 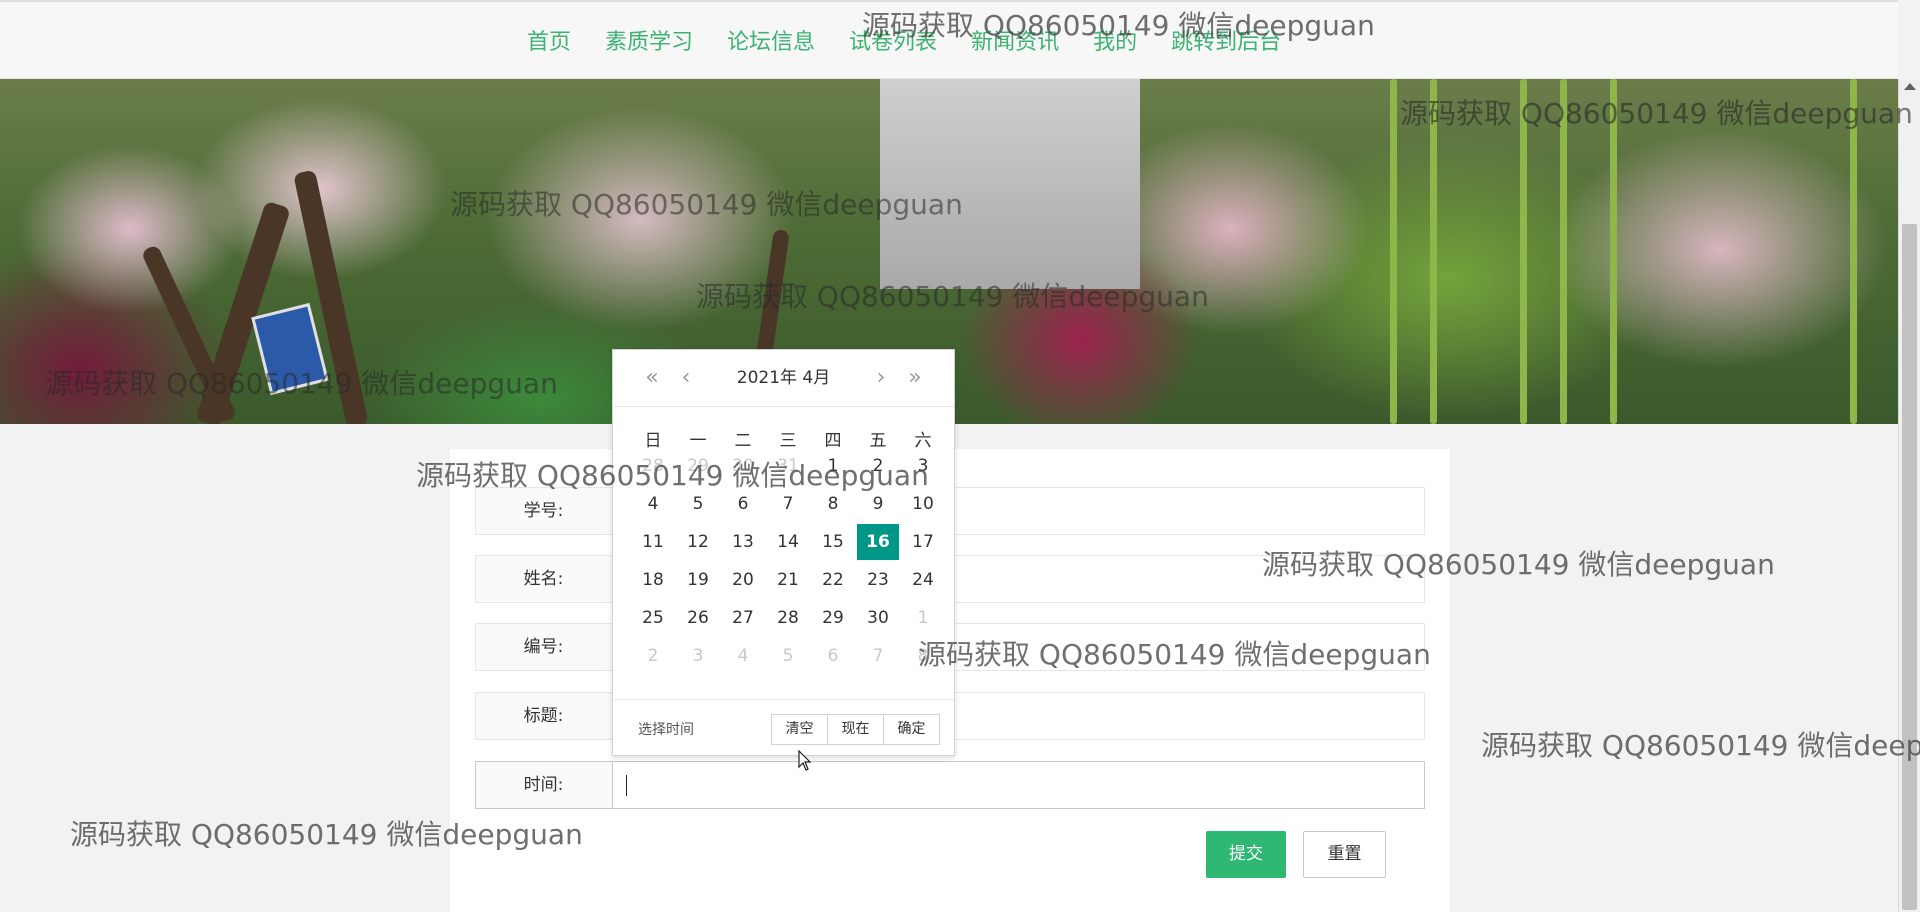 What do you see at coordinates (653, 656) in the screenshot?
I see `calendar-day: 2` at bounding box center [653, 656].